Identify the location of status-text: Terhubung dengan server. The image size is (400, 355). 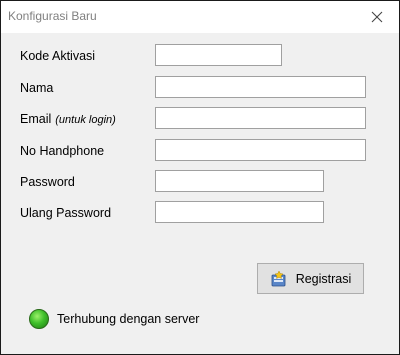
(128, 319).